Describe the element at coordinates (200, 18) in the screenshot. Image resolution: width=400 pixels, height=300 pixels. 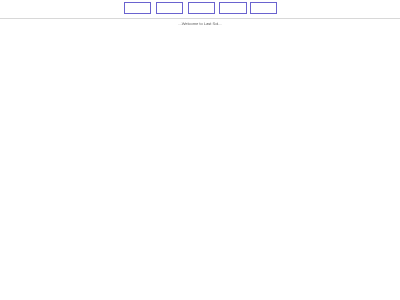
I see `header-divider` at that location.